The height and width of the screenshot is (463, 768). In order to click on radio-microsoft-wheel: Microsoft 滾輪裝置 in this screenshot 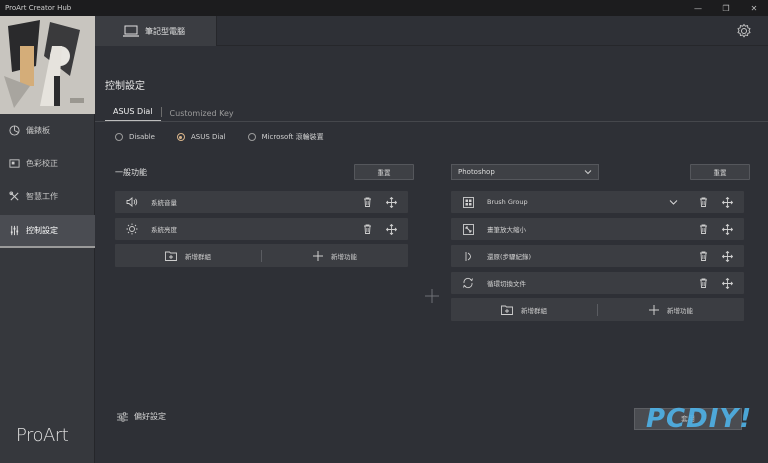, I will do `click(285, 137)`.